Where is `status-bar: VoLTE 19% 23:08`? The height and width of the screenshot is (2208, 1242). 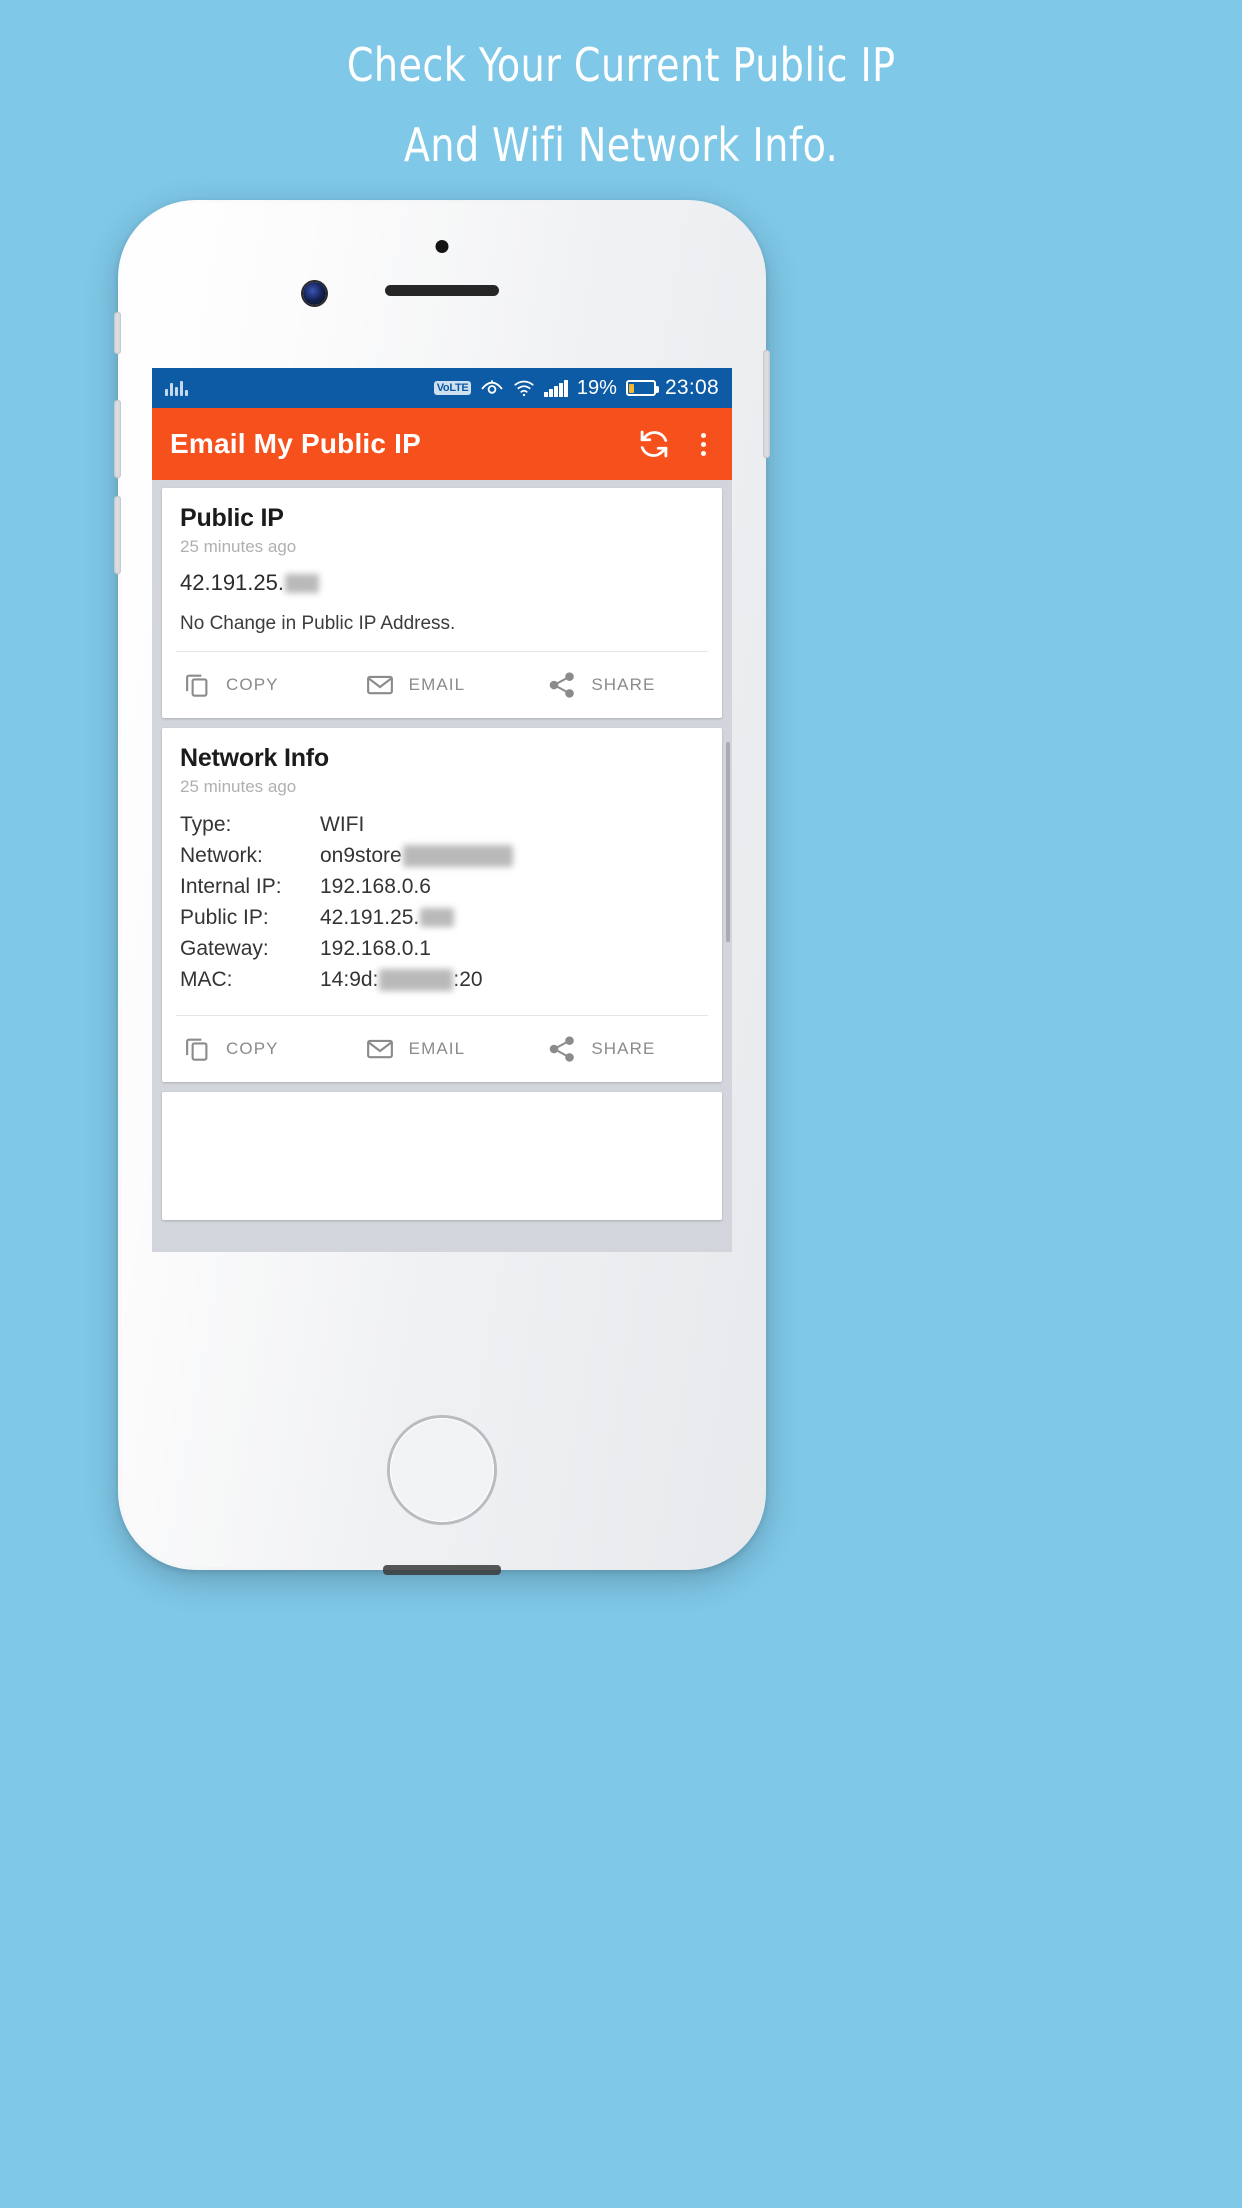
status-bar: VoLTE 19% 23:08 is located at coordinates (442, 388).